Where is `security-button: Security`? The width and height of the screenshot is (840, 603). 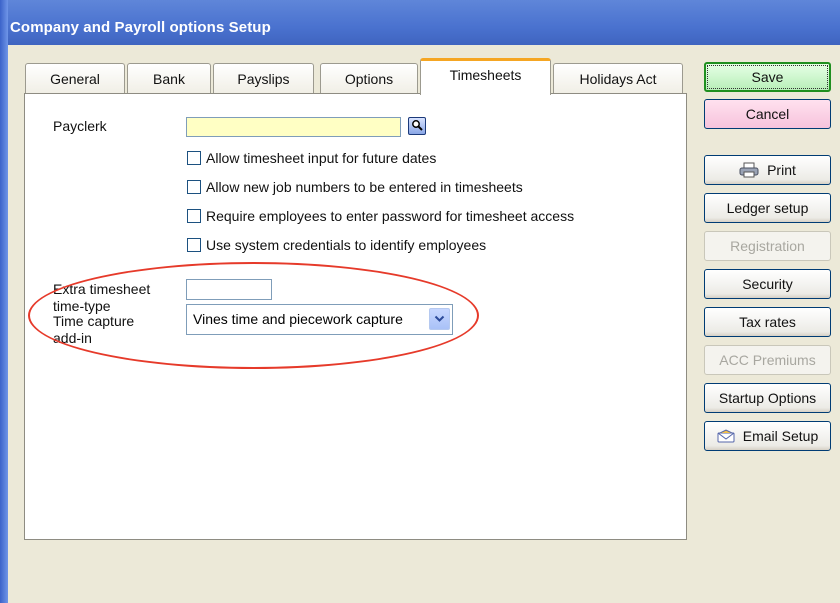 security-button: Security is located at coordinates (767, 284).